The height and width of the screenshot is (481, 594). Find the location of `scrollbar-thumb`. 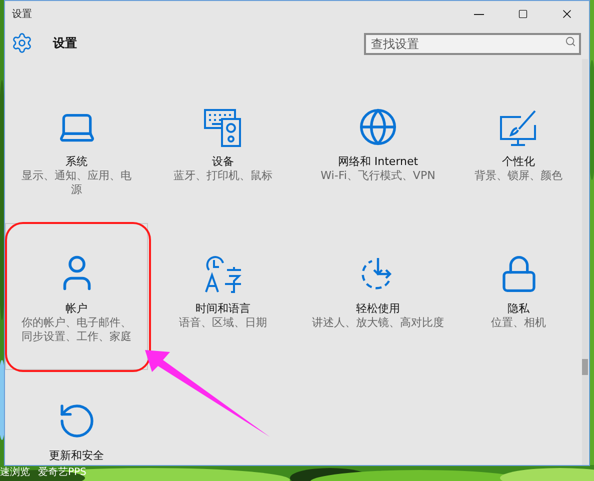

scrollbar-thumb is located at coordinates (585, 367).